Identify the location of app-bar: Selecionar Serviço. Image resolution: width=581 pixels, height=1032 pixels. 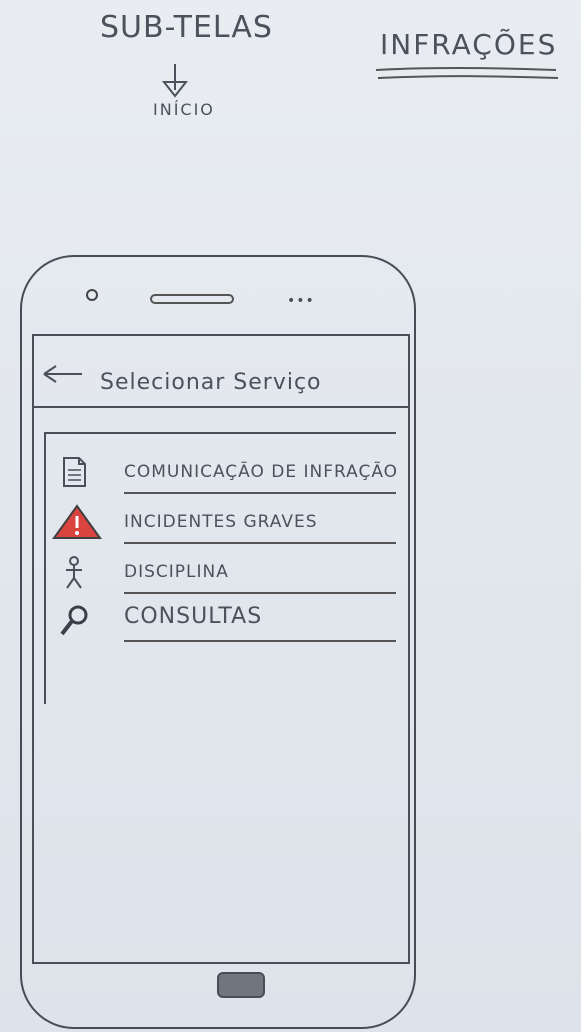
(221, 372).